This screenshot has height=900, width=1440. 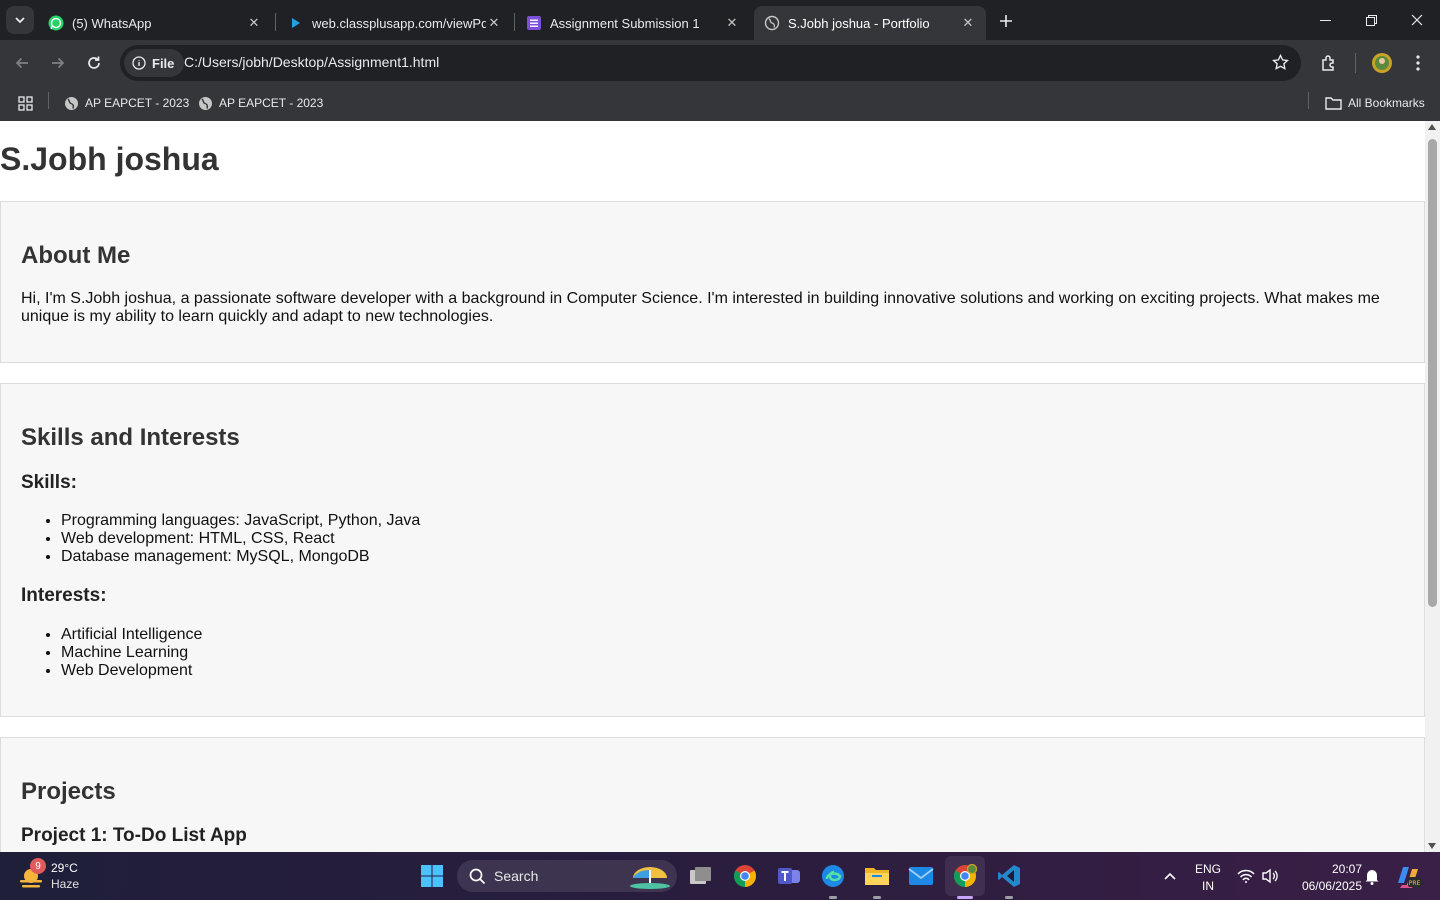 I want to click on start-button, so click(x=432, y=876).